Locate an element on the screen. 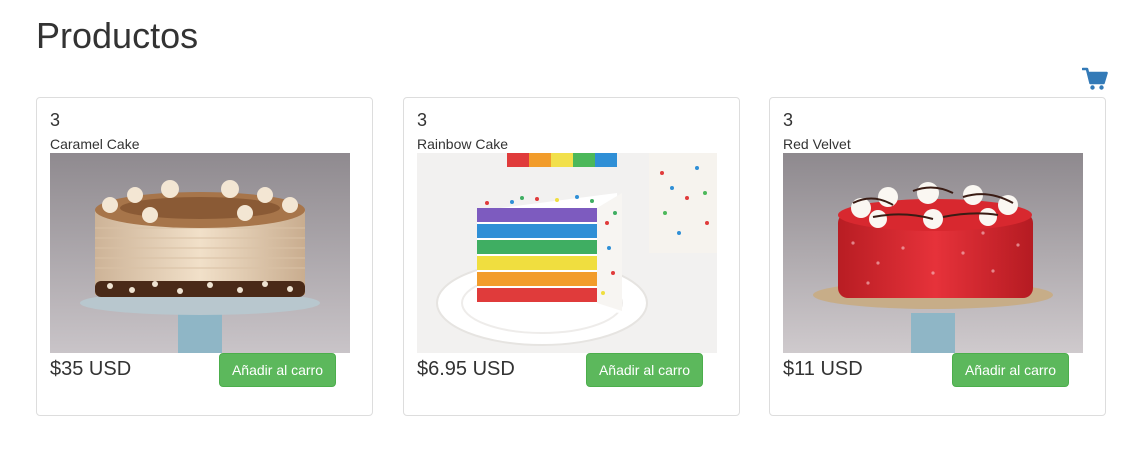 This screenshot has height=464, width=1133. product-name: Red Velvet is located at coordinates (817, 144).